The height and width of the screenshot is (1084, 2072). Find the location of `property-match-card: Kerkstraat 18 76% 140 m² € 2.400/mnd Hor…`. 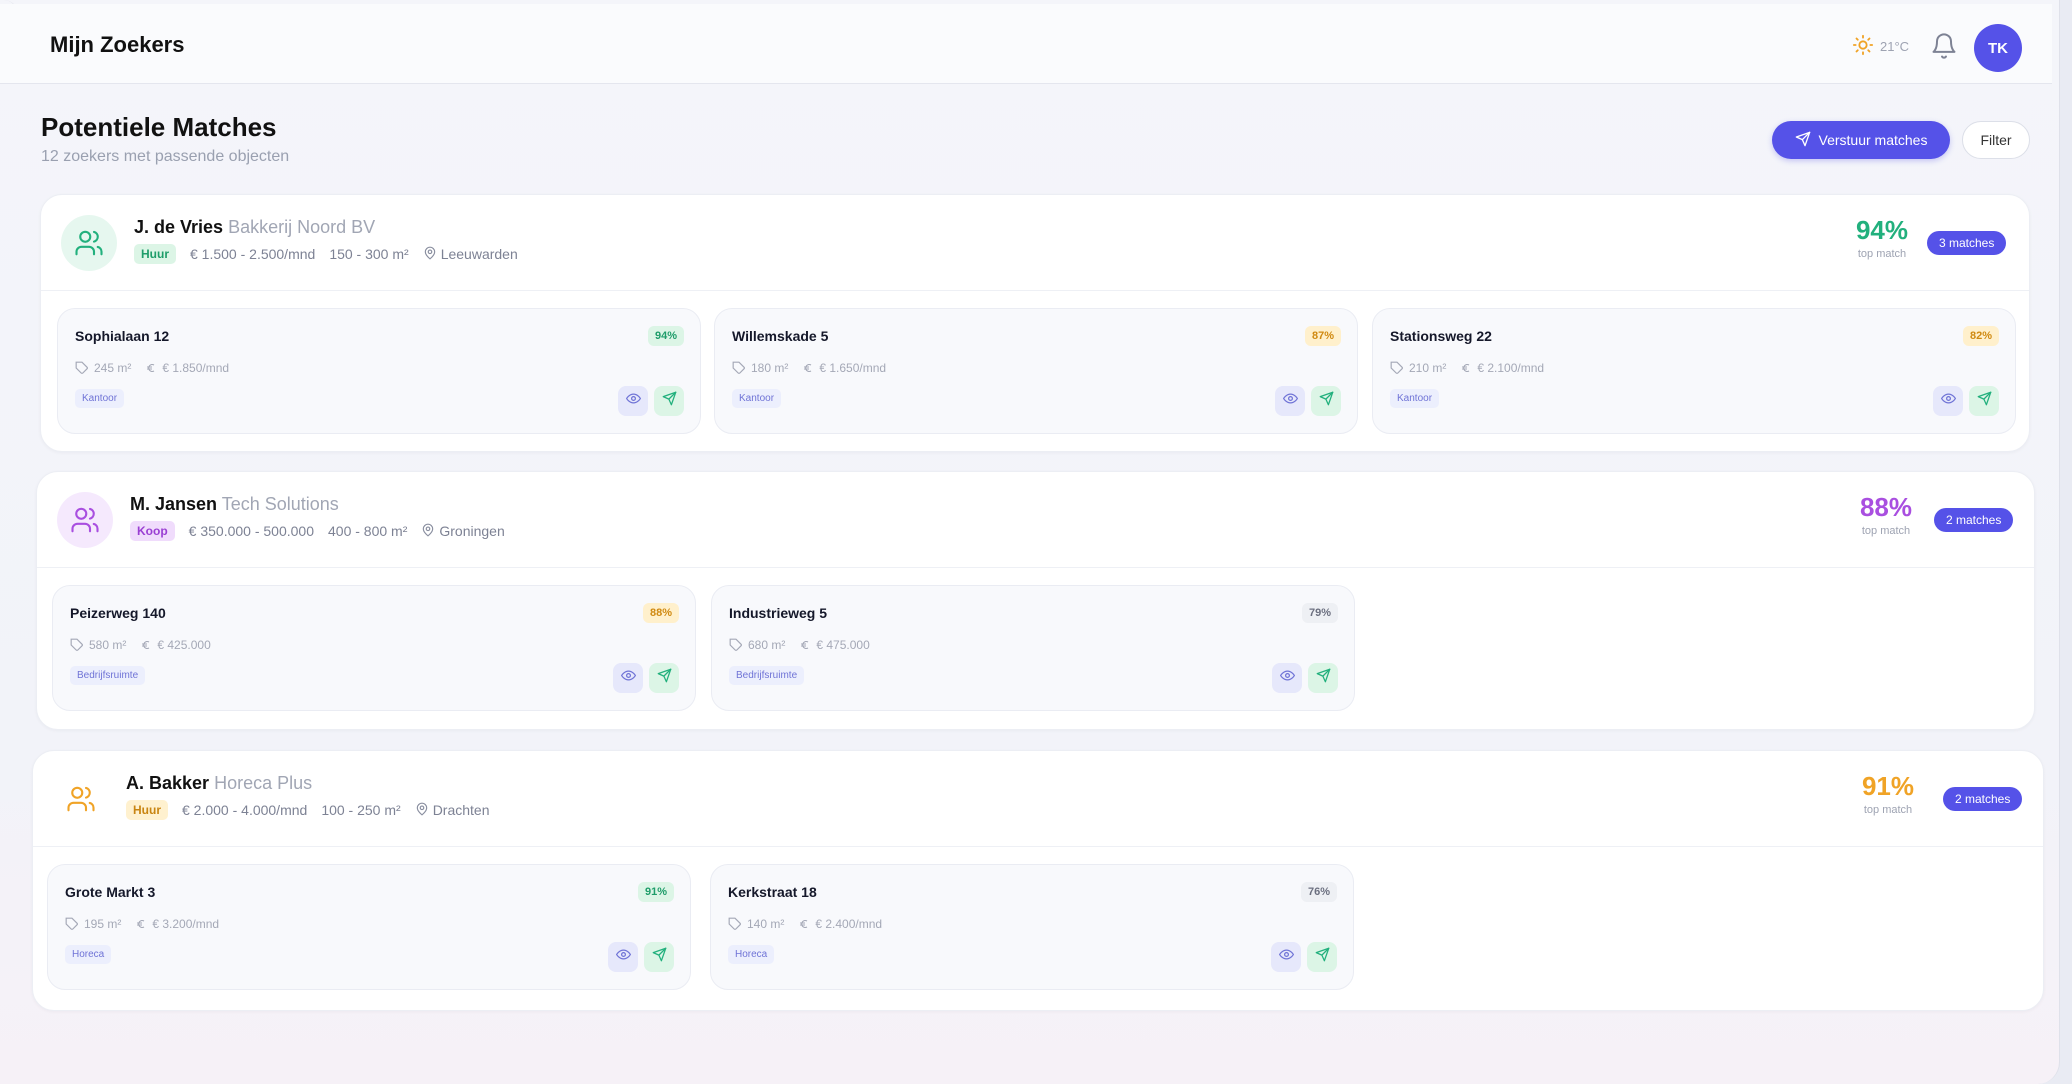

property-match-card: Kerkstraat 18 76% 140 m² € 2.400/mnd Hor… is located at coordinates (1032, 927).